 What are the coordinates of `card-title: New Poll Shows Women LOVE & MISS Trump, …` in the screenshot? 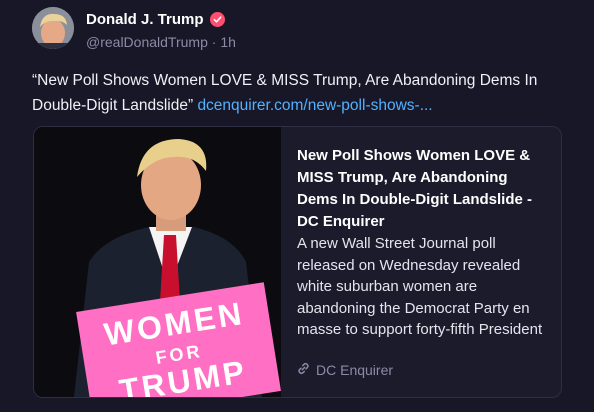 It's located at (422, 189).